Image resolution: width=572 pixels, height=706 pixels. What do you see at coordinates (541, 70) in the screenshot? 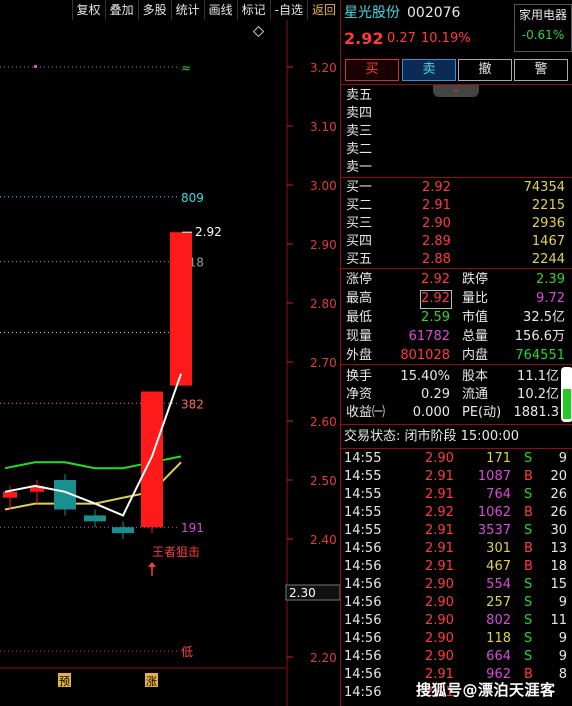
I see `alert-button: 警` at bounding box center [541, 70].